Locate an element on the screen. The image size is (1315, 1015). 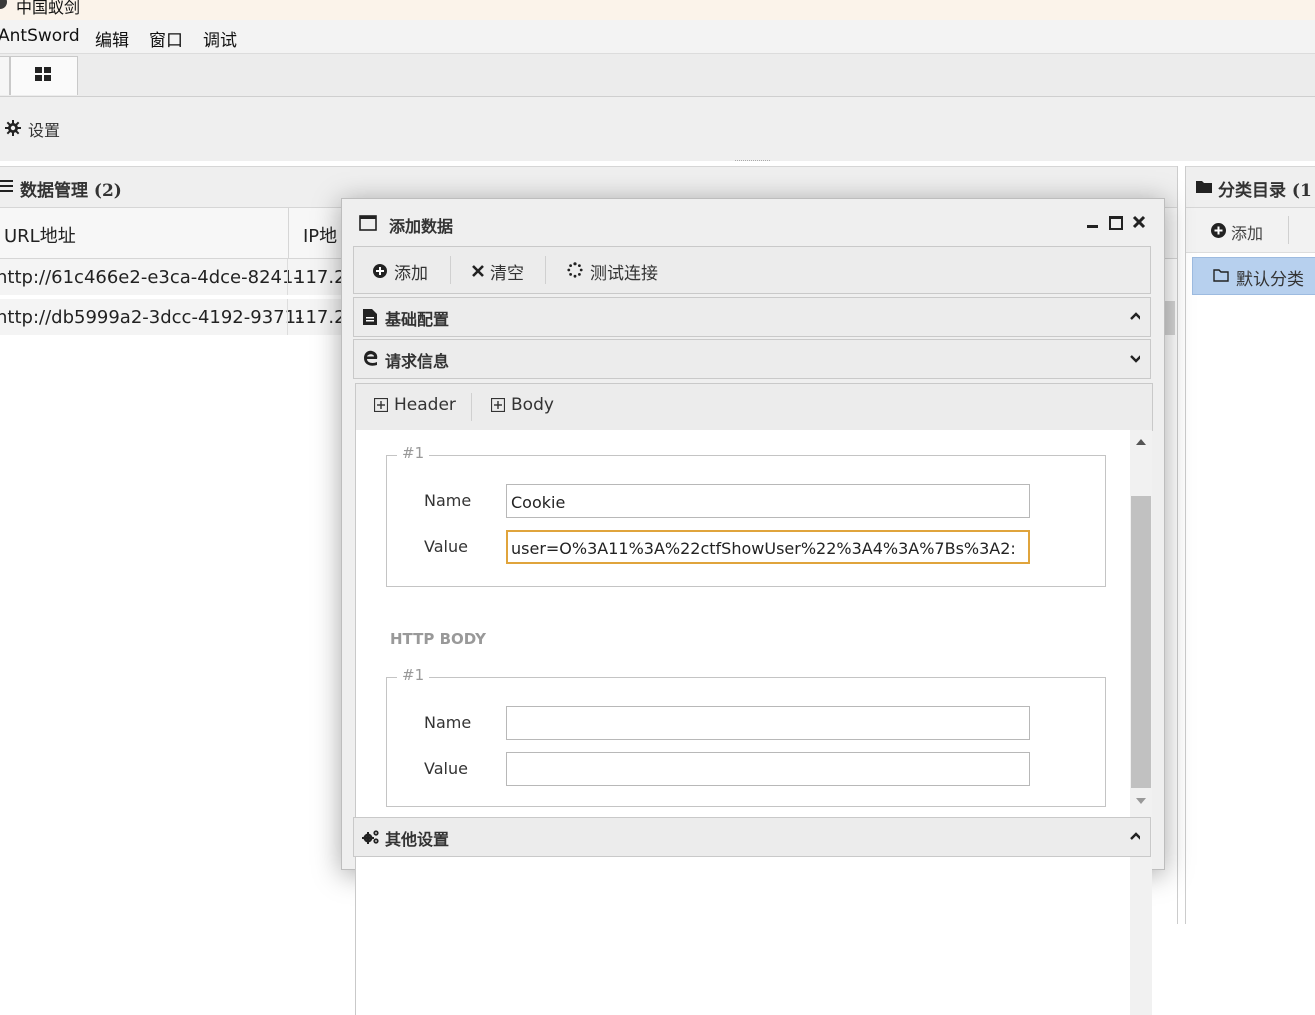
menu-antsword: AntSword is located at coordinates (40, 36).